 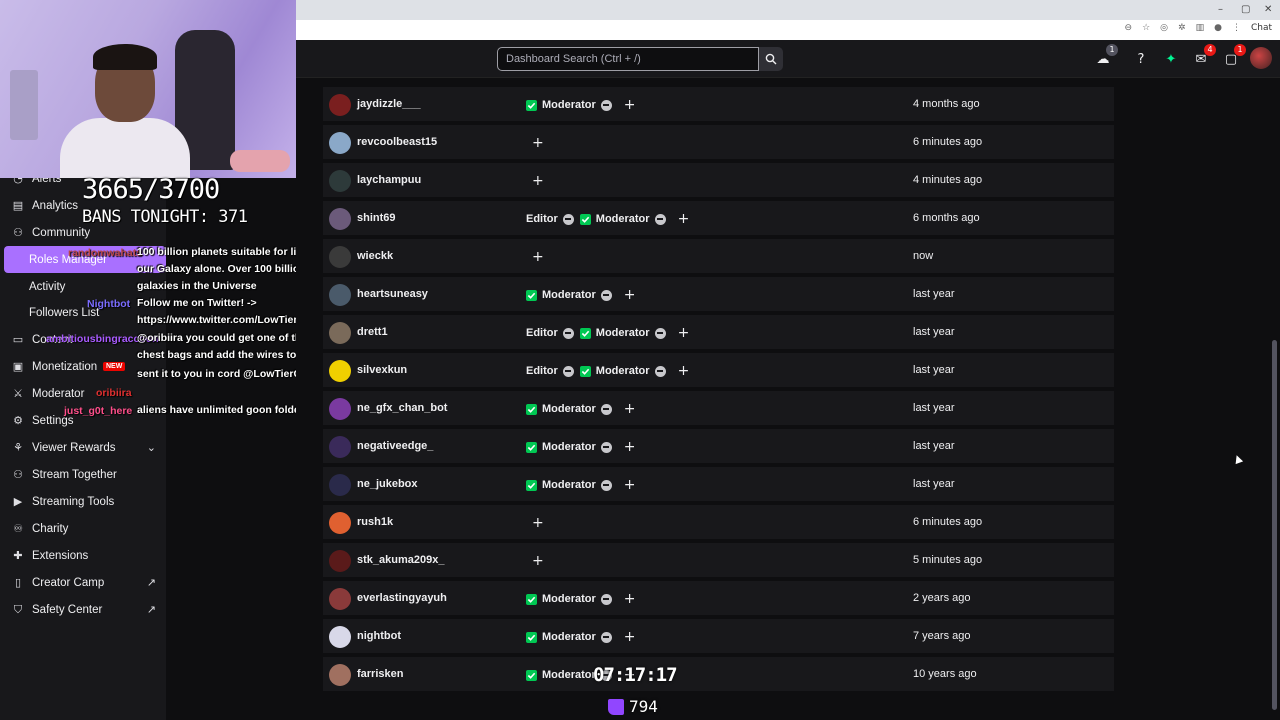 What do you see at coordinates (1236, 28) in the screenshot?
I see `menu-icon: ⋮` at bounding box center [1236, 28].